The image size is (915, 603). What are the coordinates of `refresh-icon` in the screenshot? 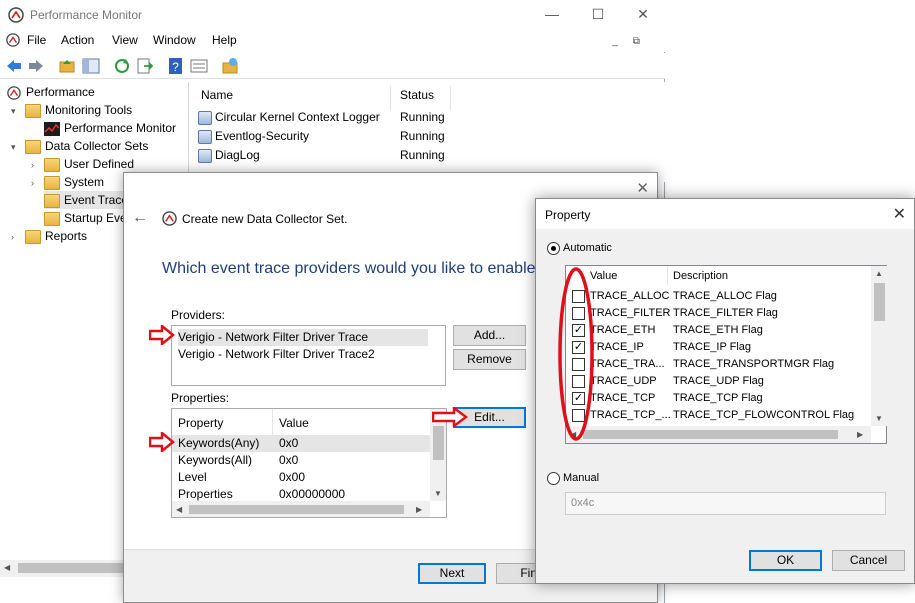 It's located at (122, 66).